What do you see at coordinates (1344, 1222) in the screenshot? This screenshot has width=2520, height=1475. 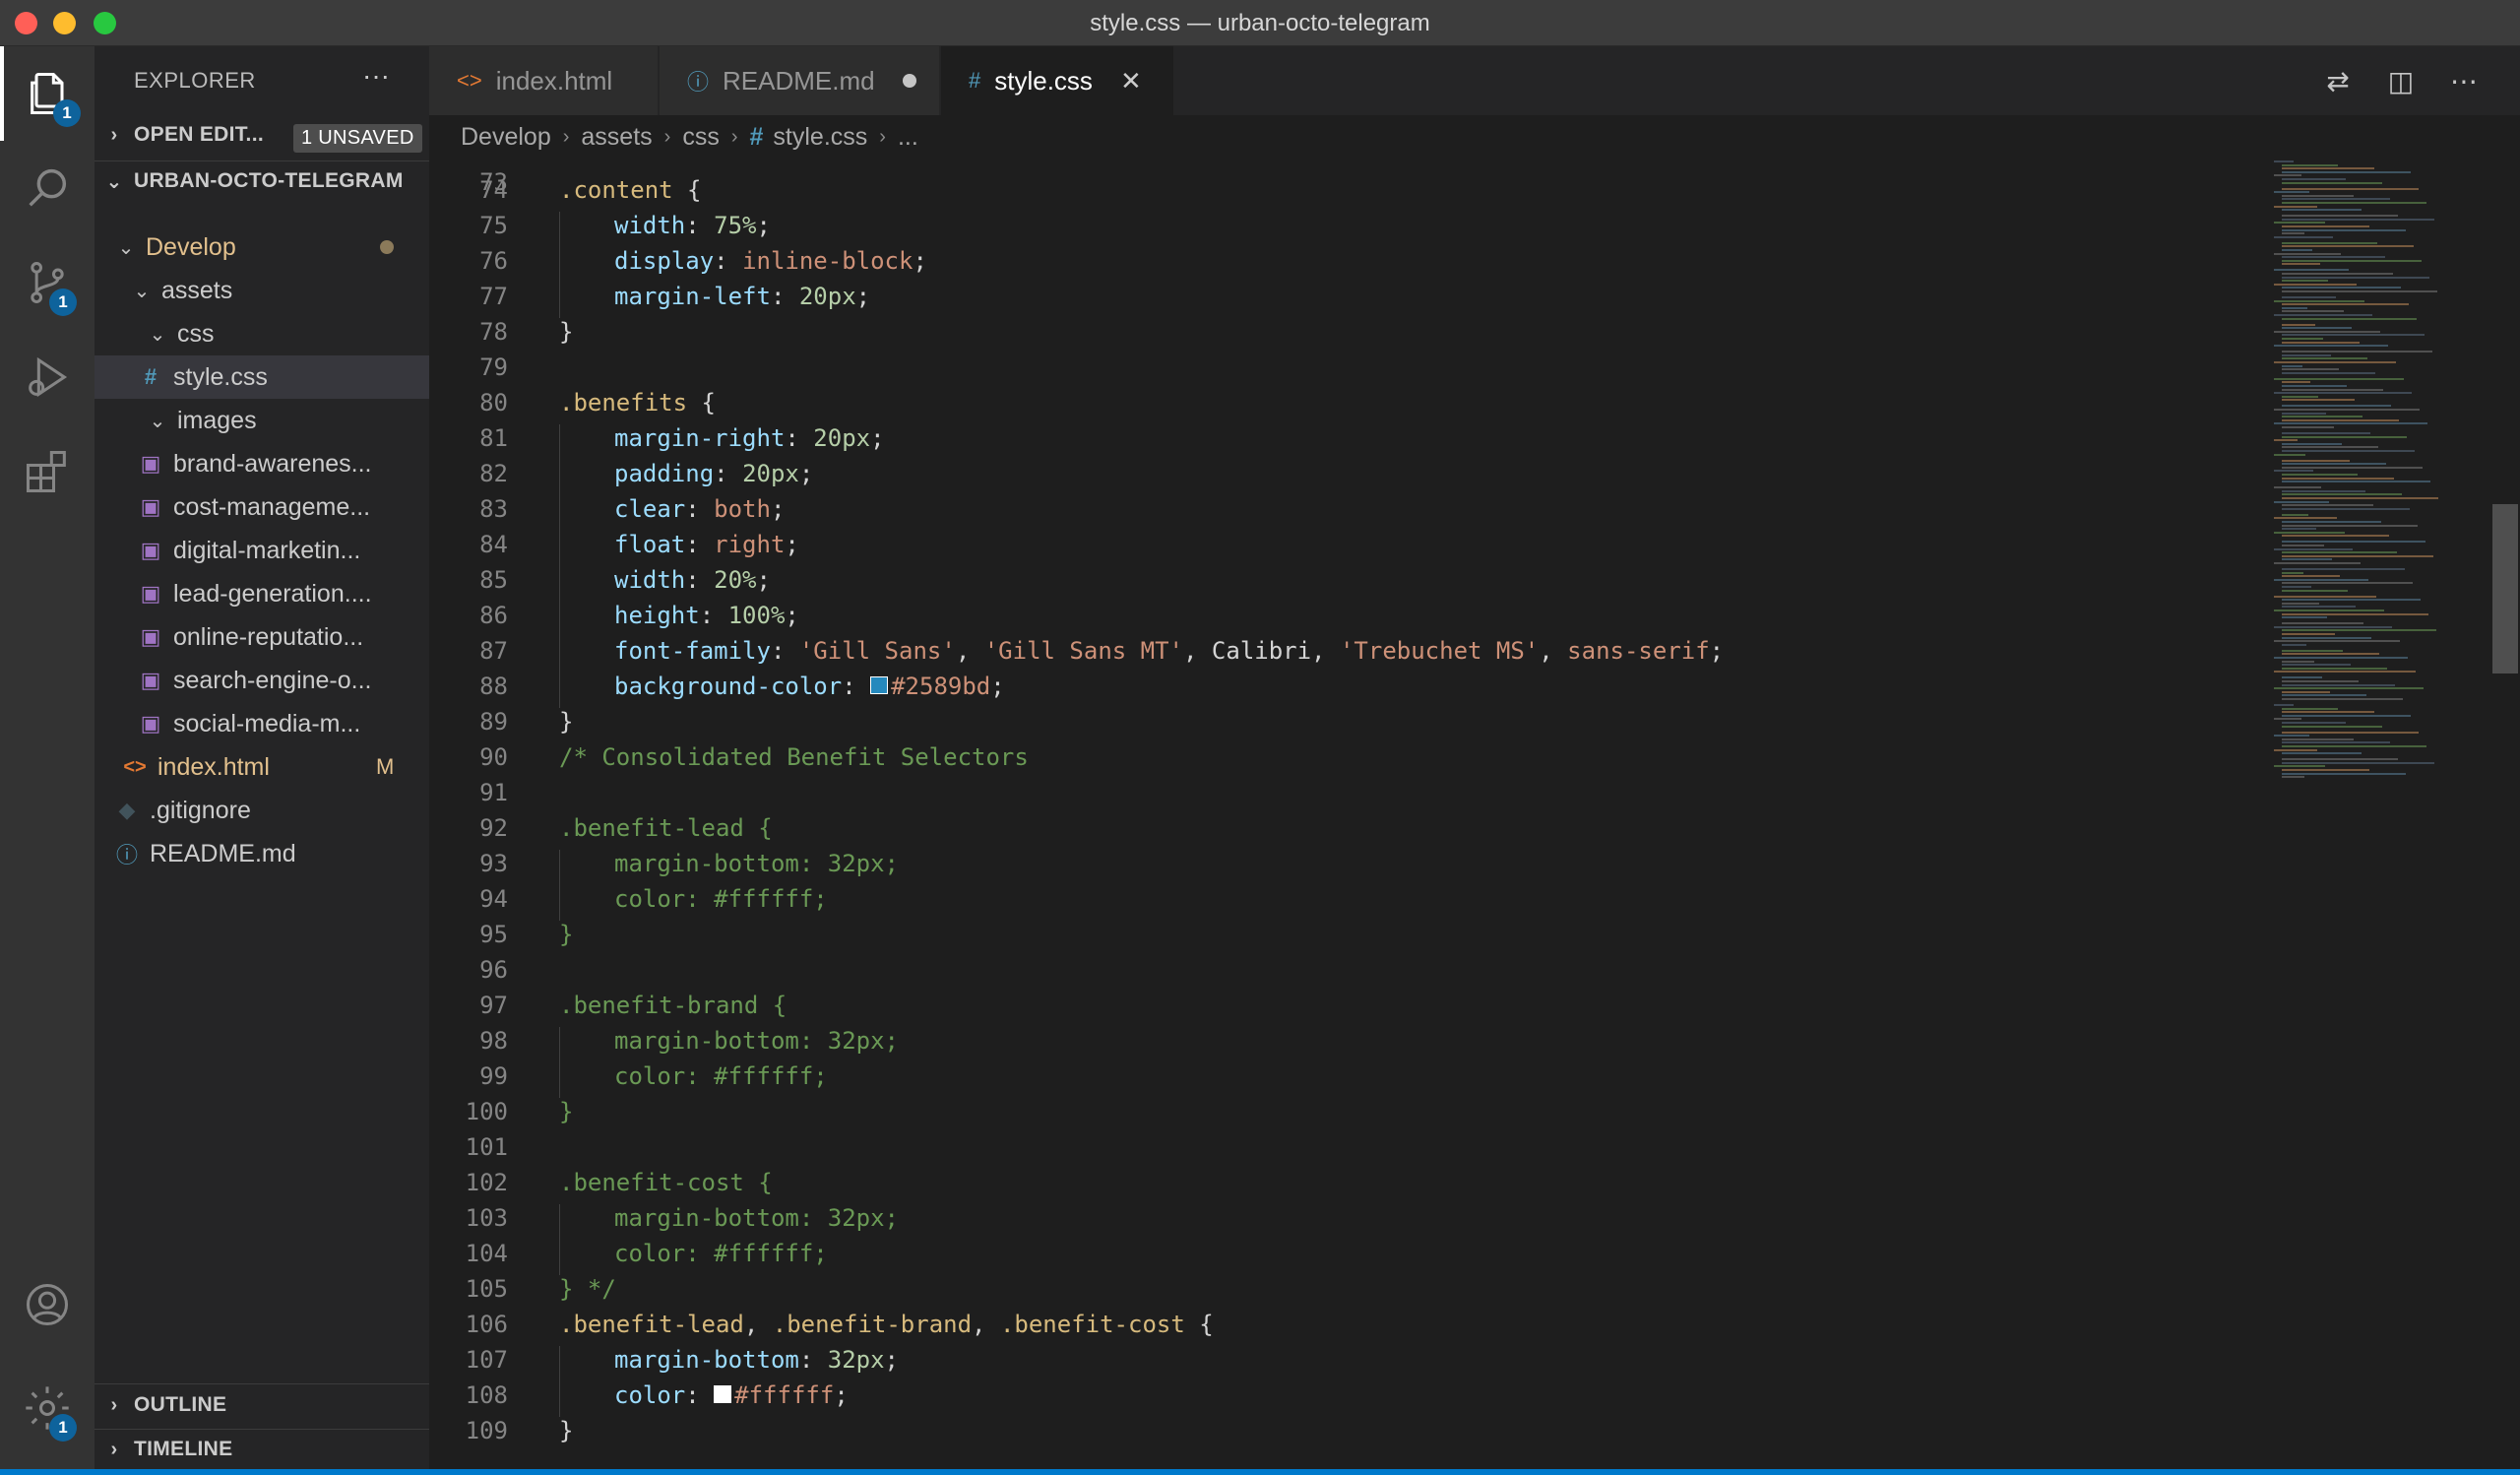 I see `code-line: 103 margin-bottom: 32px;` at bounding box center [1344, 1222].